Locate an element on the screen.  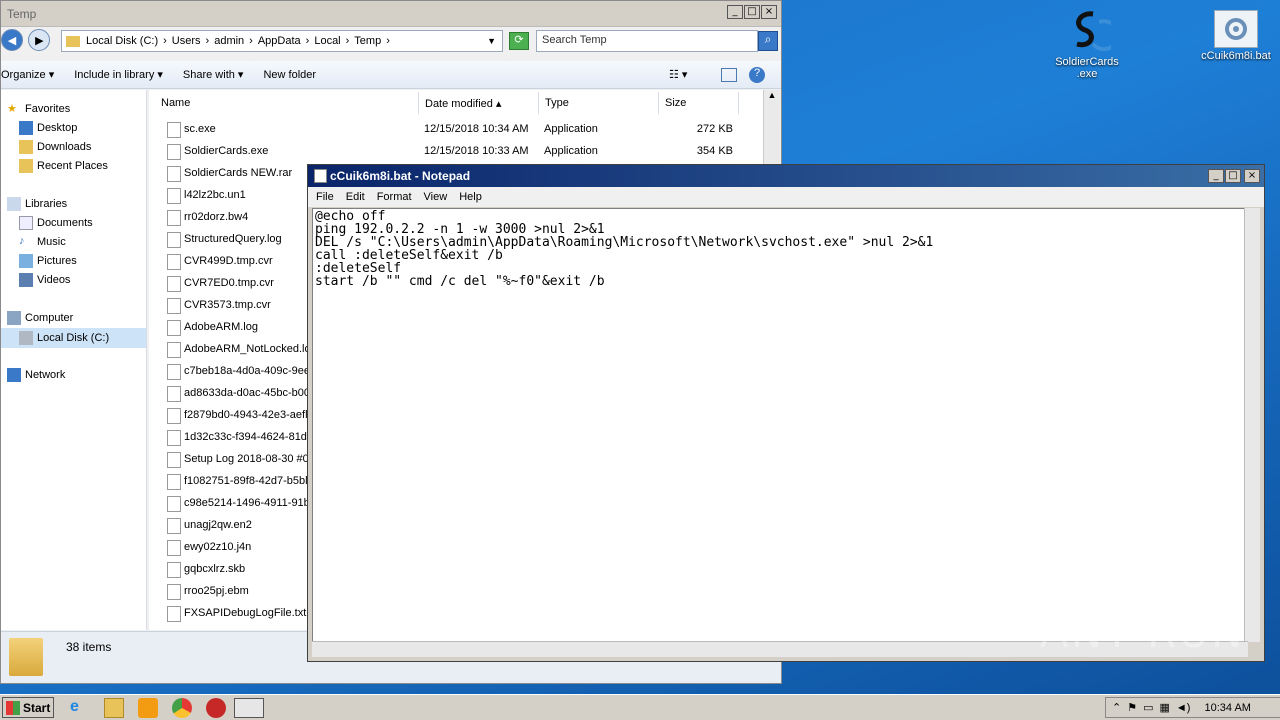
explorer-titlebar: Temp is located at coordinates (391, 14).